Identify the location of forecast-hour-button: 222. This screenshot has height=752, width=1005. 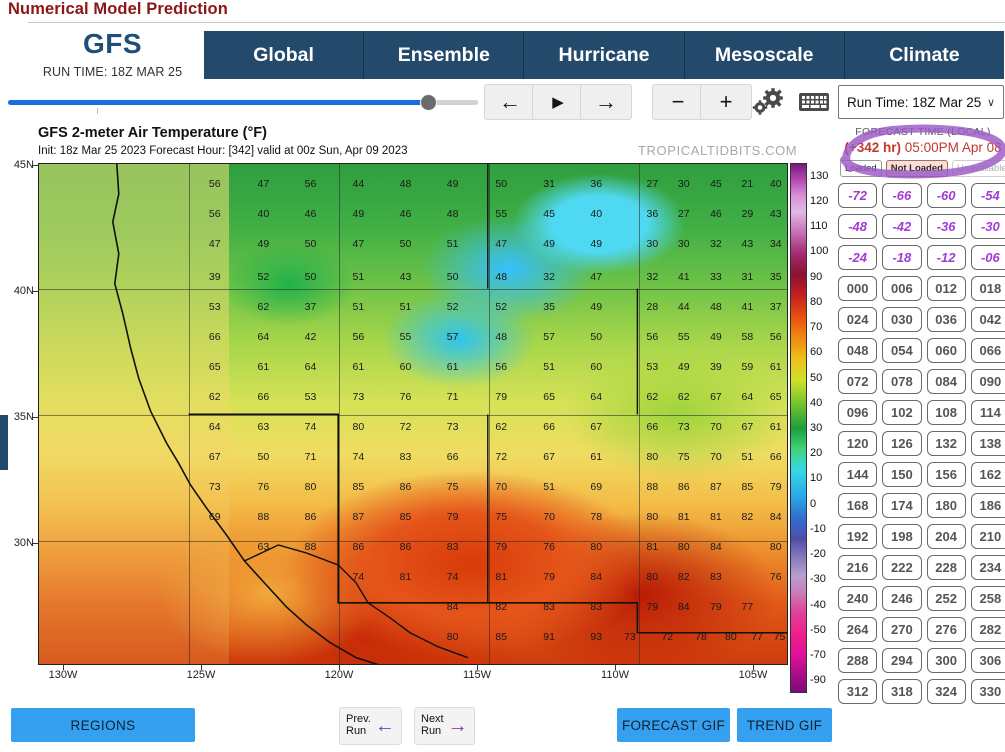
(902, 567).